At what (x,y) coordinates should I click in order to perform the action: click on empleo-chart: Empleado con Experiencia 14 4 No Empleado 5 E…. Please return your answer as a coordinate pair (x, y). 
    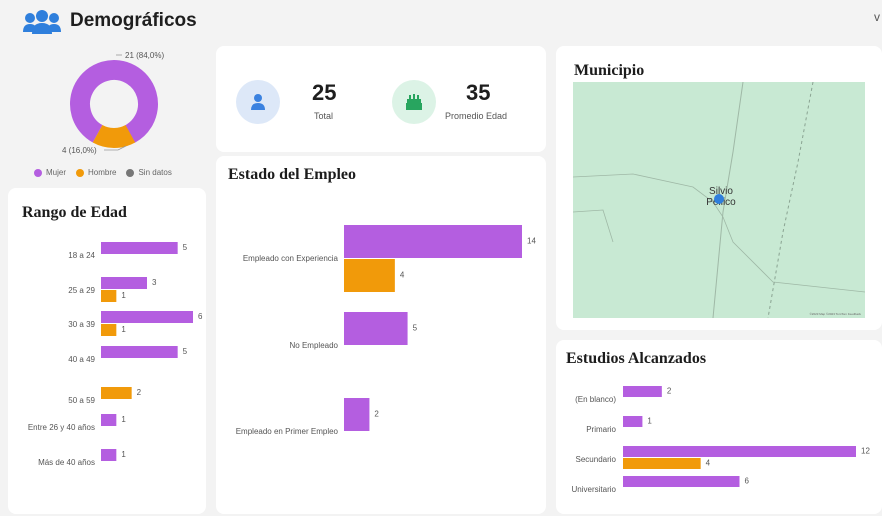
    Looking at the image, I should click on (386, 330).